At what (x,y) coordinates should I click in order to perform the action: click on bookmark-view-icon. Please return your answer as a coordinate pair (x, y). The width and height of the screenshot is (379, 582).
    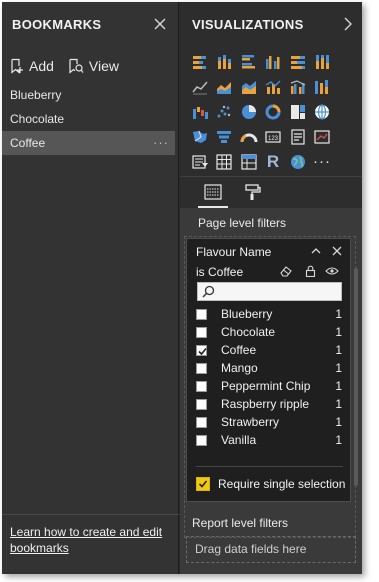
    Looking at the image, I should click on (76, 66).